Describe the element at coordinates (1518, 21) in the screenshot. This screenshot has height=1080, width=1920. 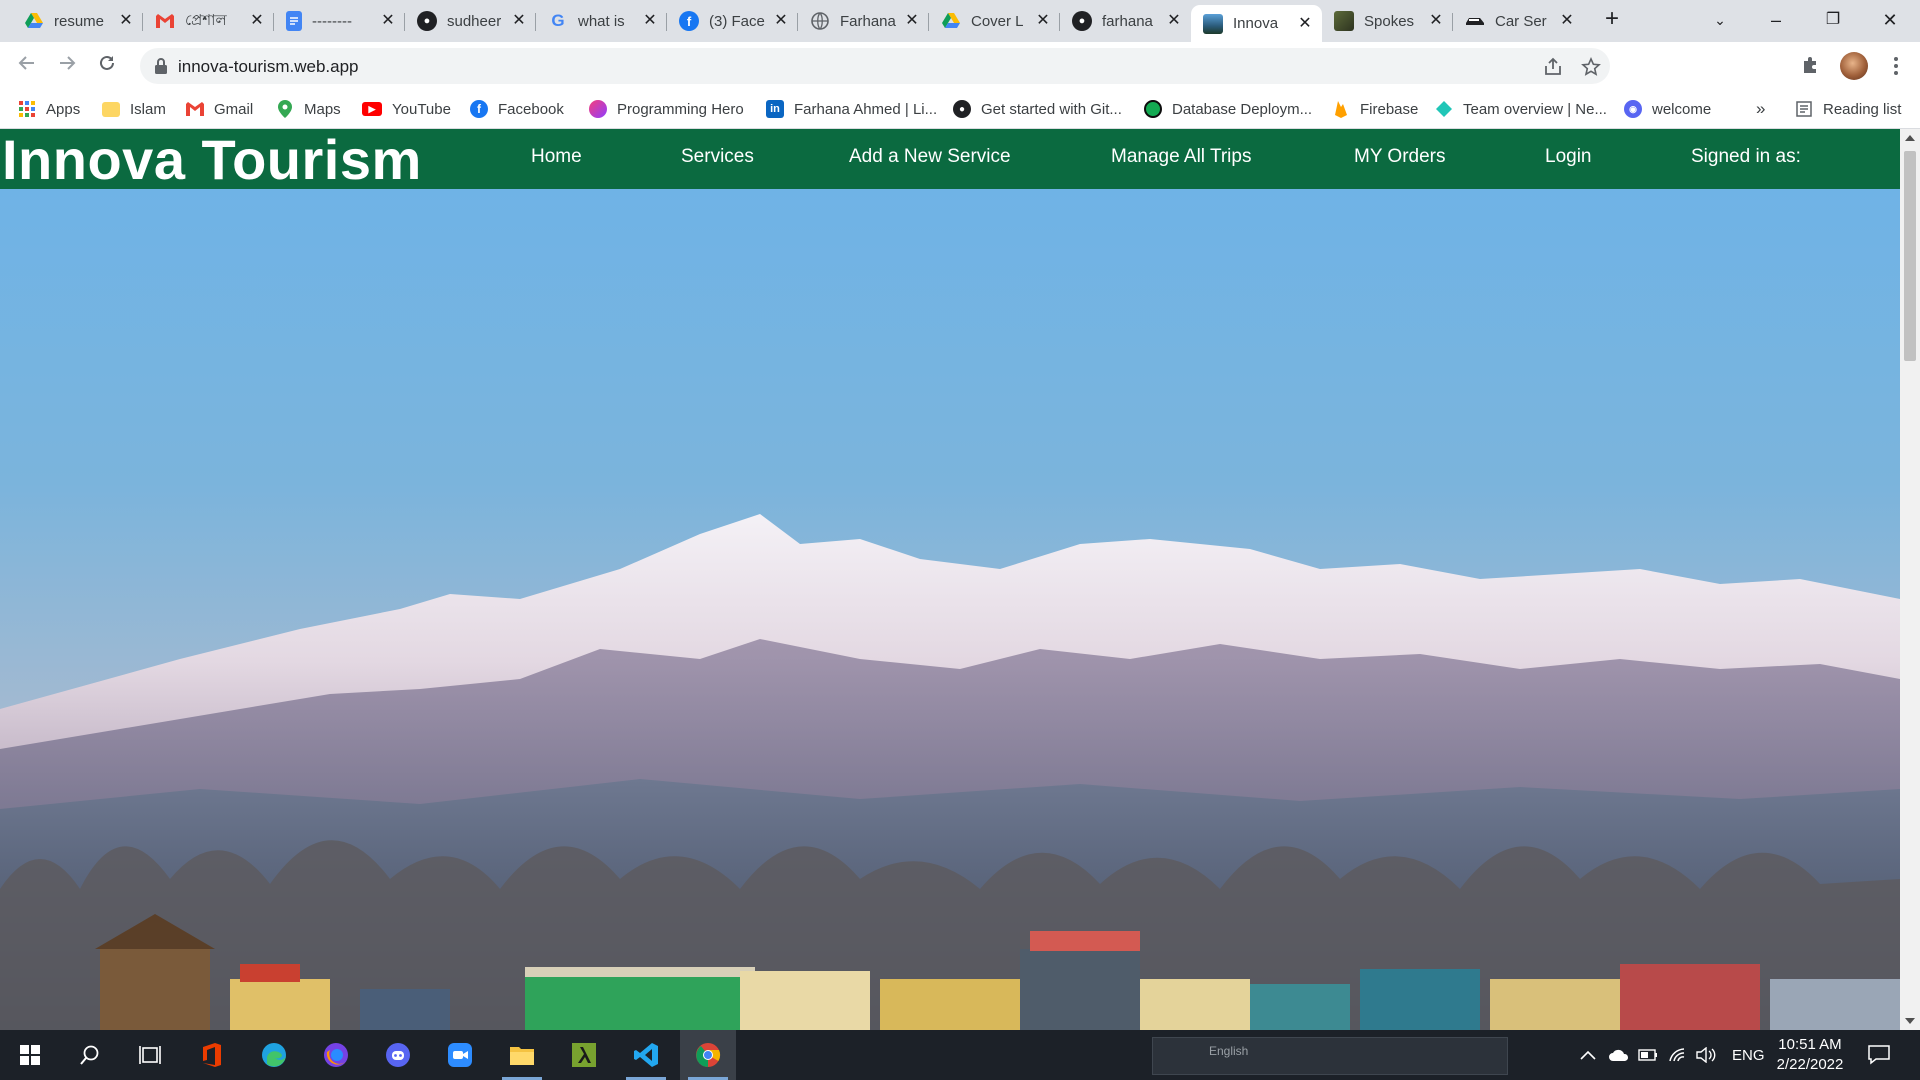
I see `tab-car-service: Car Ser ✕` at that location.